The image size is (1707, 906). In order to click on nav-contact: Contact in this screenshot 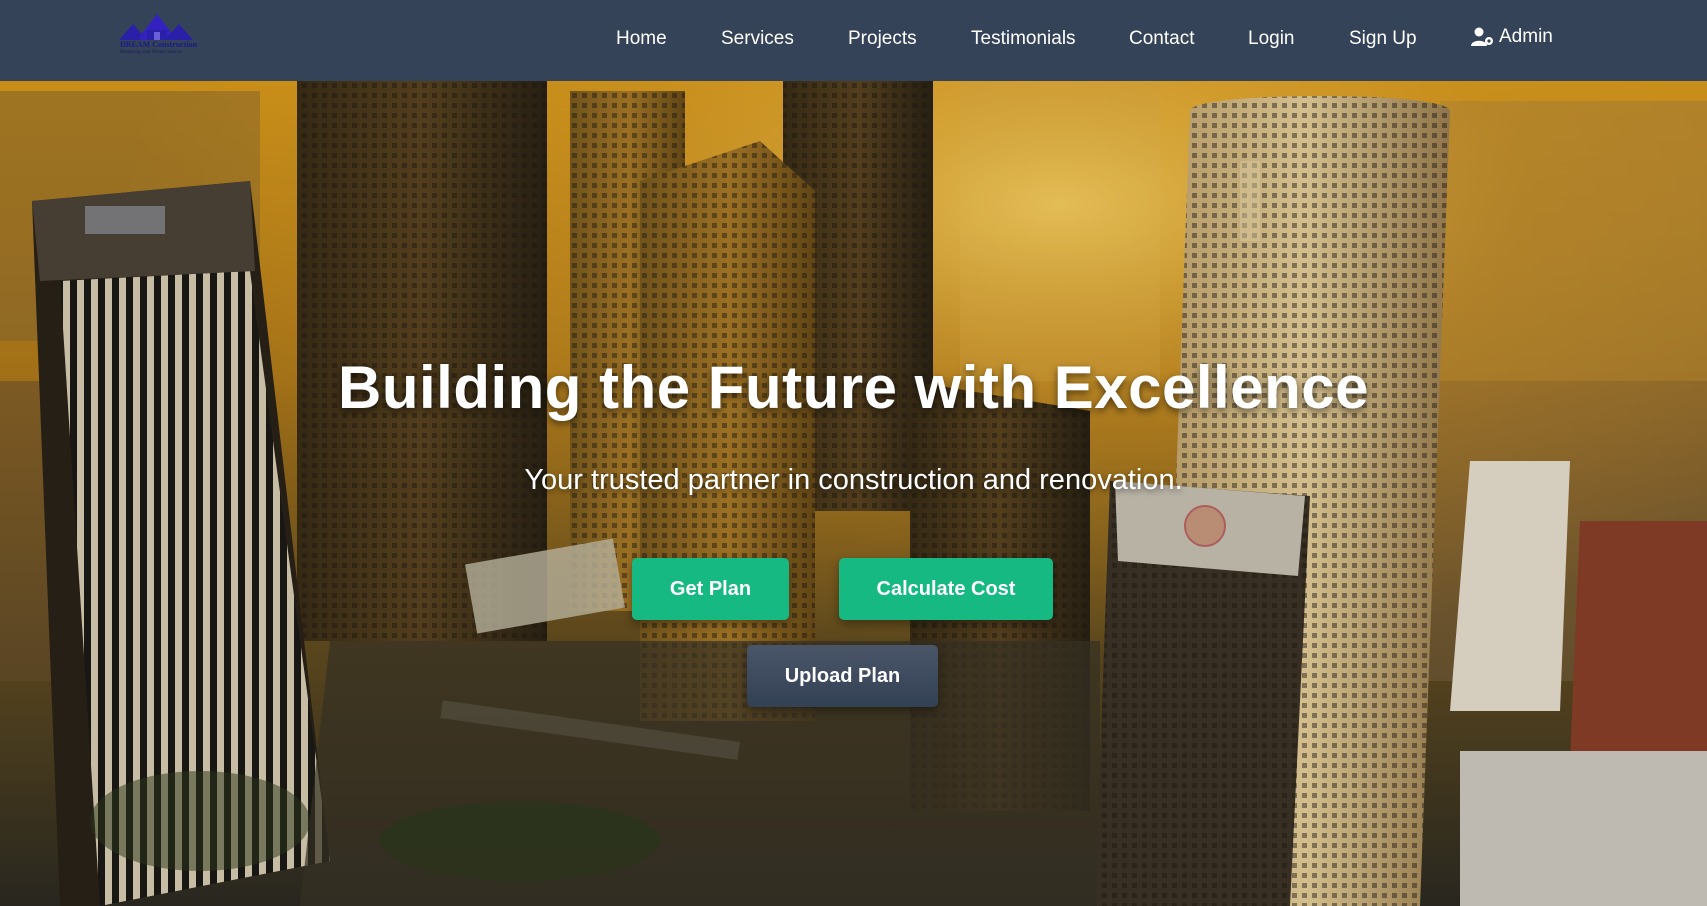, I will do `click(1161, 39)`.